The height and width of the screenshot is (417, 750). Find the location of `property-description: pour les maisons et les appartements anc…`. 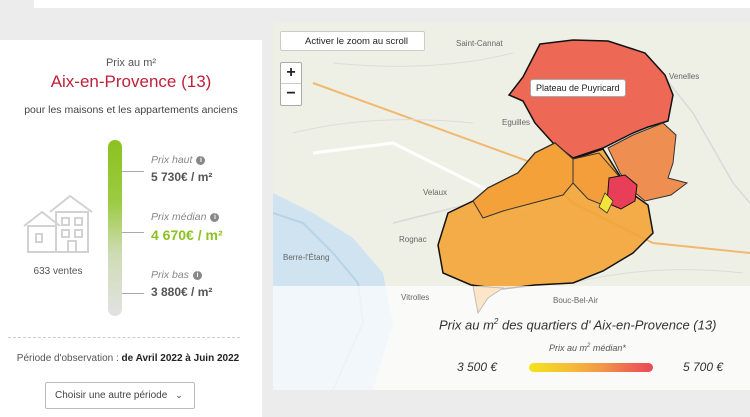

property-description: pour les maisons et les appartements anc… is located at coordinates (131, 110).